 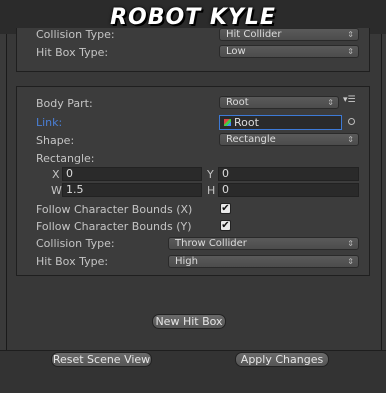 I want to click on collision-type-row: Collision Type:, so click(x=75, y=243).